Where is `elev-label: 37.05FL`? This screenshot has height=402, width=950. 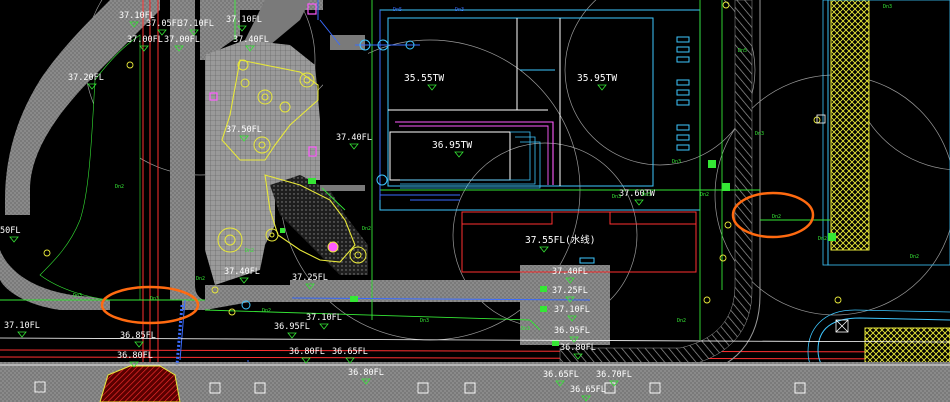 elev-label: 37.05FL is located at coordinates (164, 24).